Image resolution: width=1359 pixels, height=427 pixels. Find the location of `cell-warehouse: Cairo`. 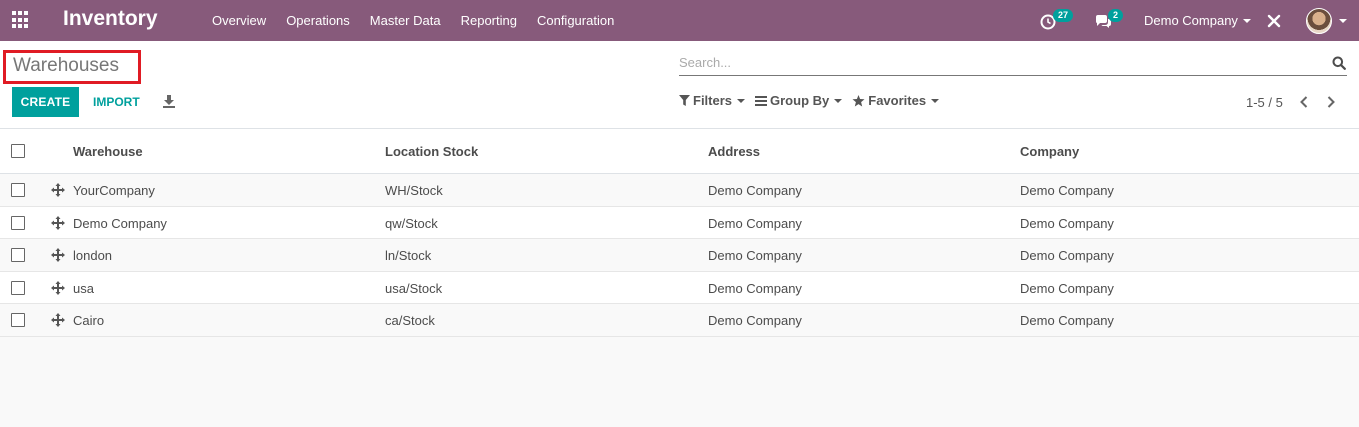

cell-warehouse: Cairo is located at coordinates (89, 320).